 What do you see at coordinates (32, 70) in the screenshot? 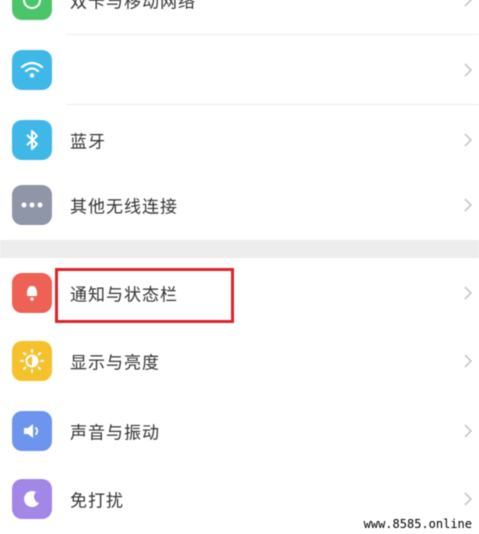
I see `wifi-icon` at bounding box center [32, 70].